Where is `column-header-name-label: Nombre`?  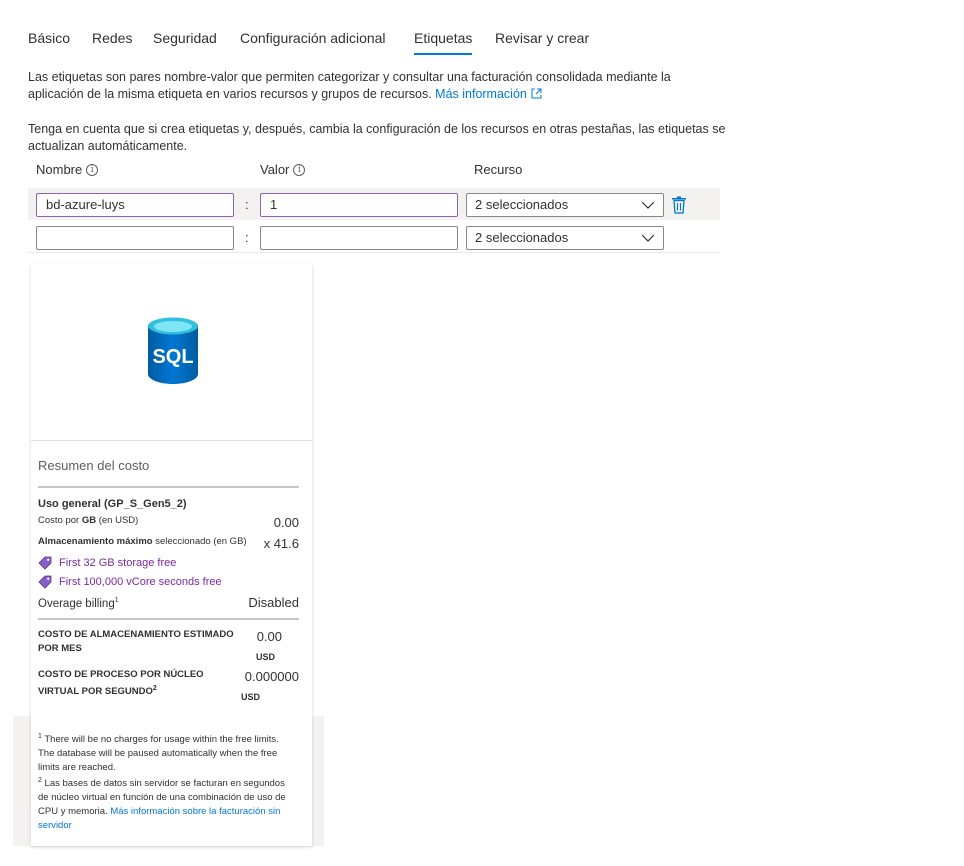 column-header-name-label: Nombre is located at coordinates (59, 169).